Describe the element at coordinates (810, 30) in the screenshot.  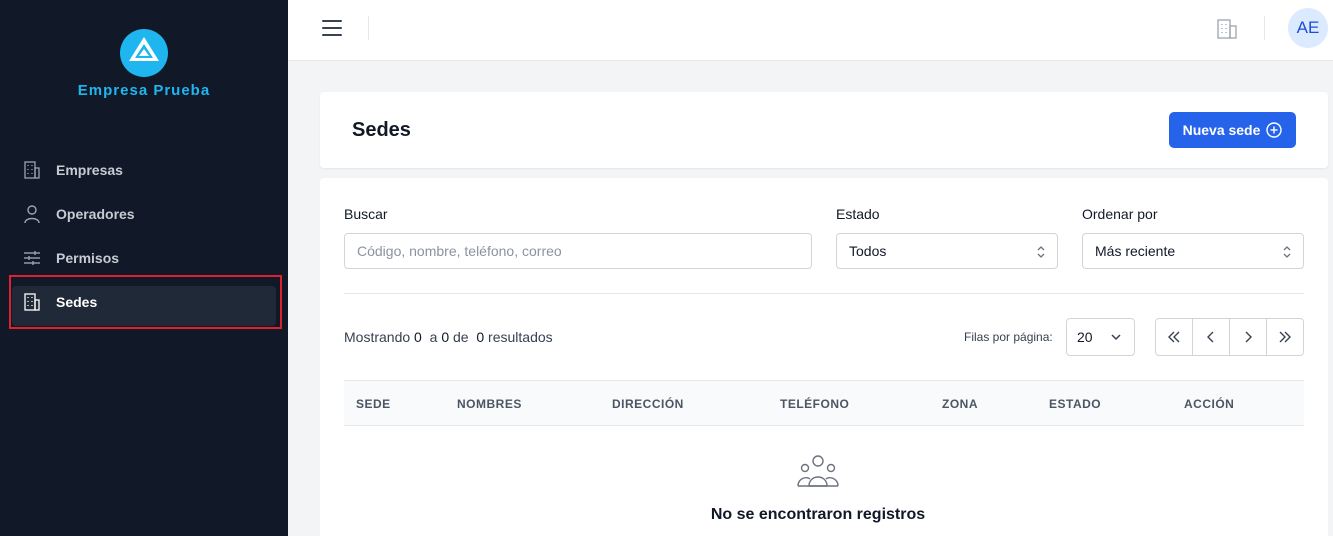
I see `topbar: AE` at that location.